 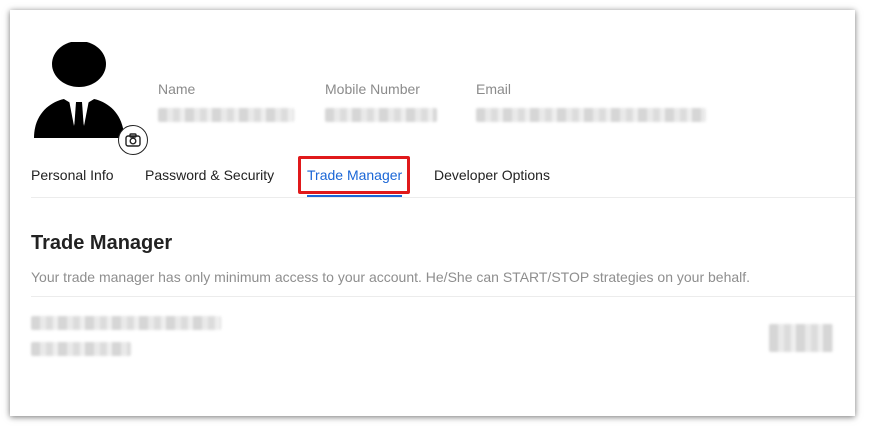 I want to click on avatar, so click(x=90, y=98).